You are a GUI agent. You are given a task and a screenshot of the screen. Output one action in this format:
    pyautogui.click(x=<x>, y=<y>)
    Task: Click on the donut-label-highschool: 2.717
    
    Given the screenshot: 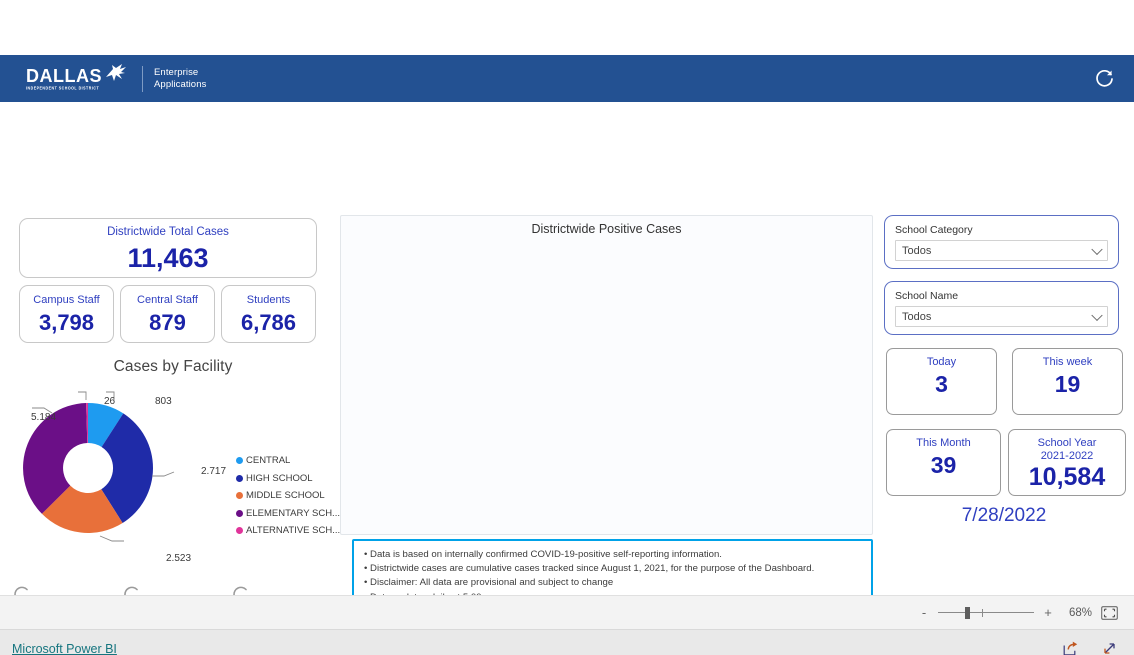 What is the action you would take?
    pyautogui.click(x=214, y=471)
    